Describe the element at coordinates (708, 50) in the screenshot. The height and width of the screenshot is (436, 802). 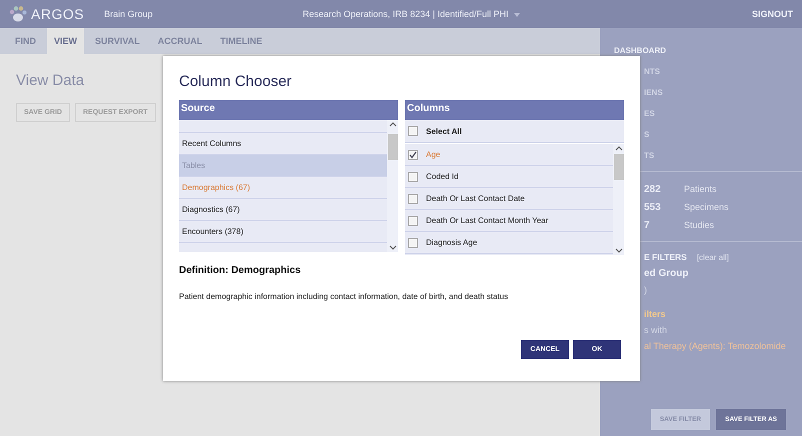
I see `sidebar-nav-item: DASHBOARD` at that location.